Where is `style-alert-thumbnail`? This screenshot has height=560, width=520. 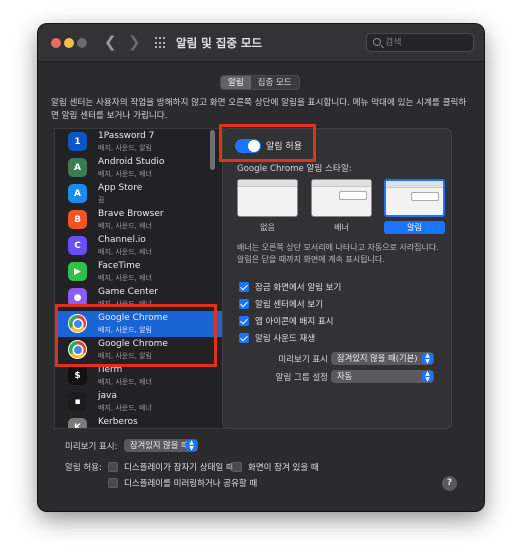 style-alert-thumbnail is located at coordinates (414, 198).